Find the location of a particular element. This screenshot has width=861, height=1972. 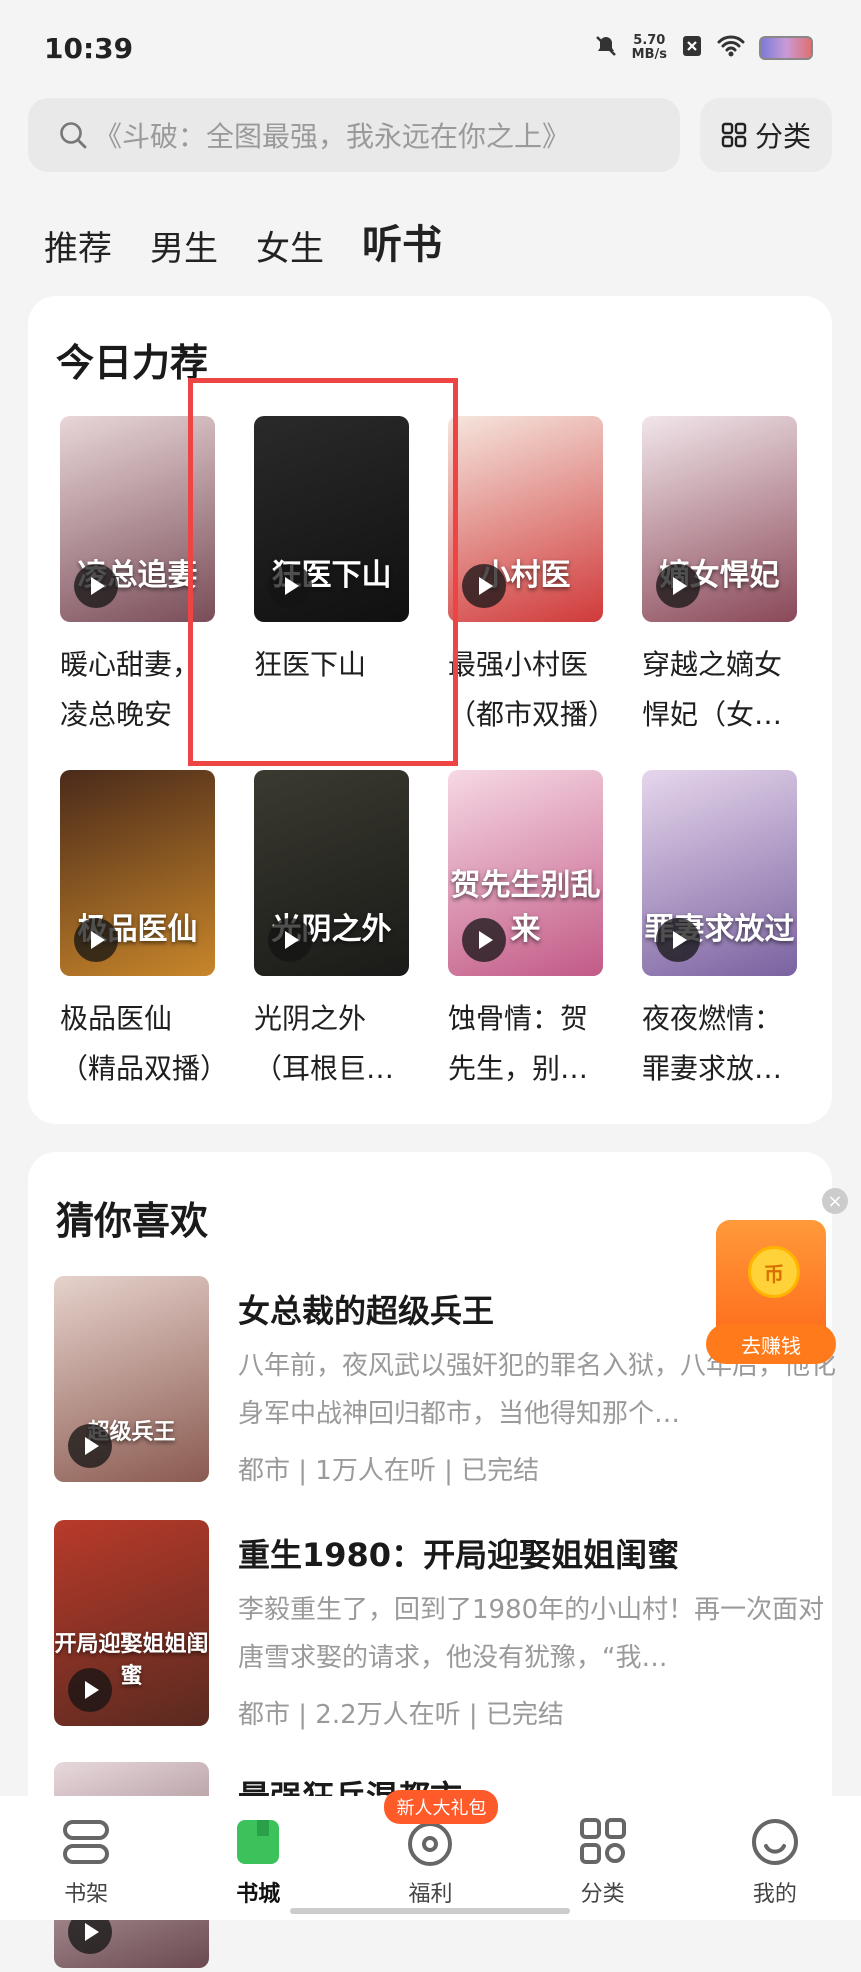

earn-label: 去赚钱 is located at coordinates (771, 1344).